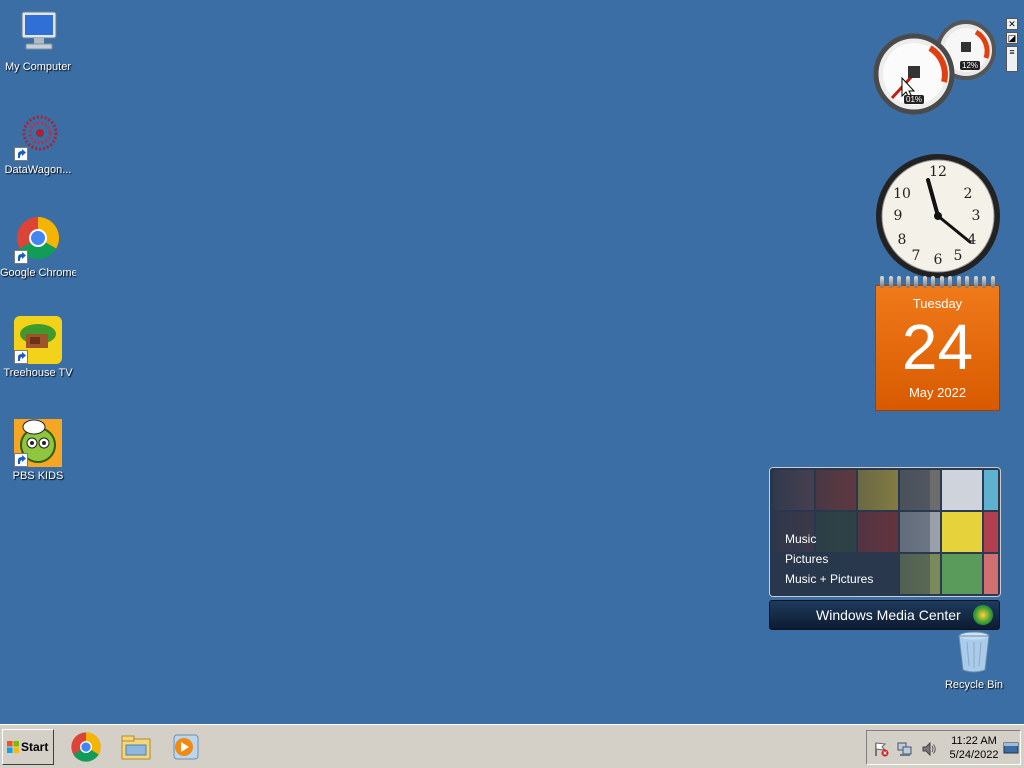 This screenshot has width=1024, height=768. What do you see at coordinates (974, 652) in the screenshot?
I see `recycle-bin-icon` at bounding box center [974, 652].